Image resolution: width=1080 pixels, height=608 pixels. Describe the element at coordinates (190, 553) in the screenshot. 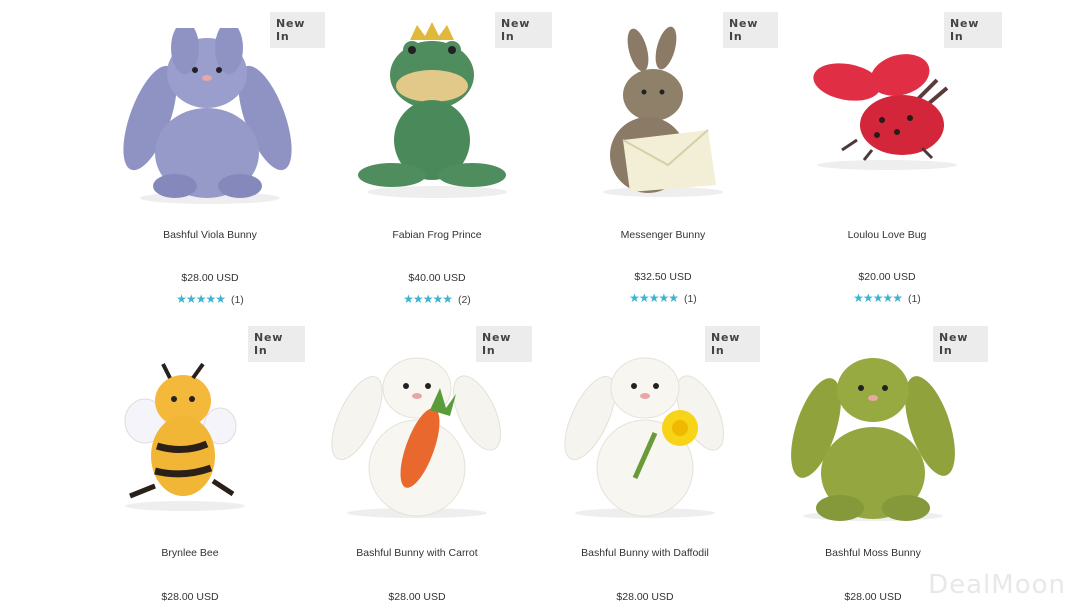

I see `product-name: Brynlee Bee` at that location.